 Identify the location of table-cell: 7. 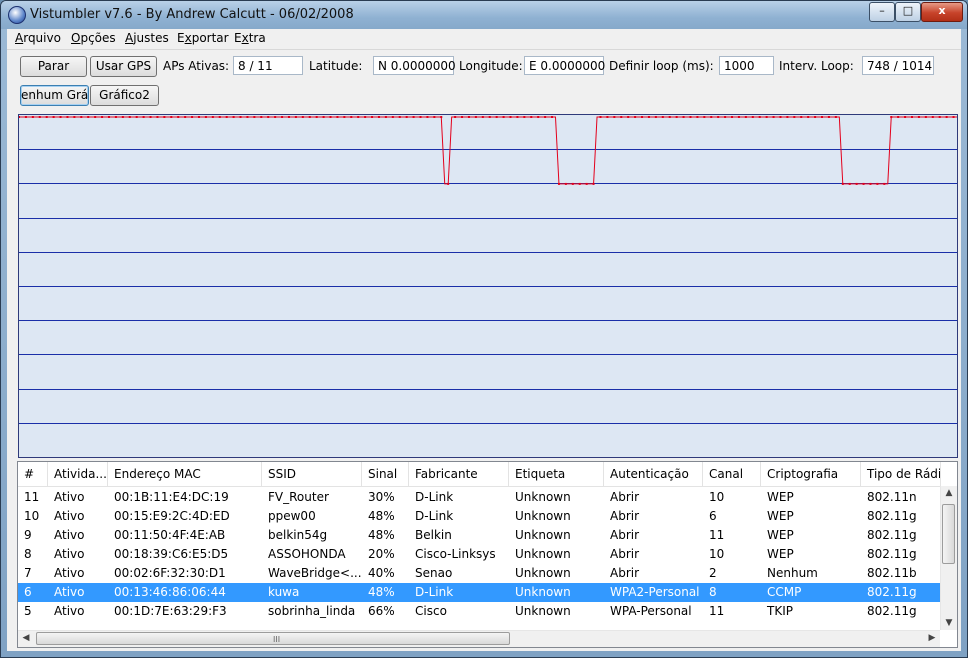
(28, 573).